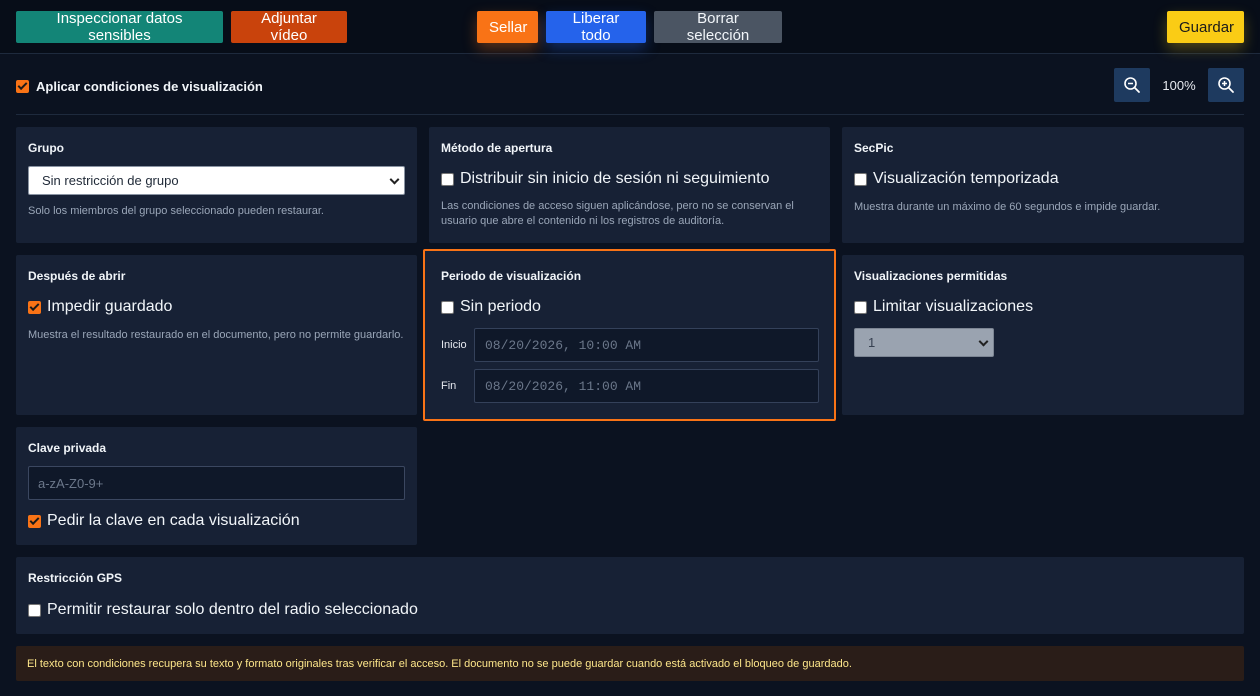 The width and height of the screenshot is (1260, 696). I want to click on inspect-sensitive-data-button: Inspeccionar datos sensibles, so click(119, 27).